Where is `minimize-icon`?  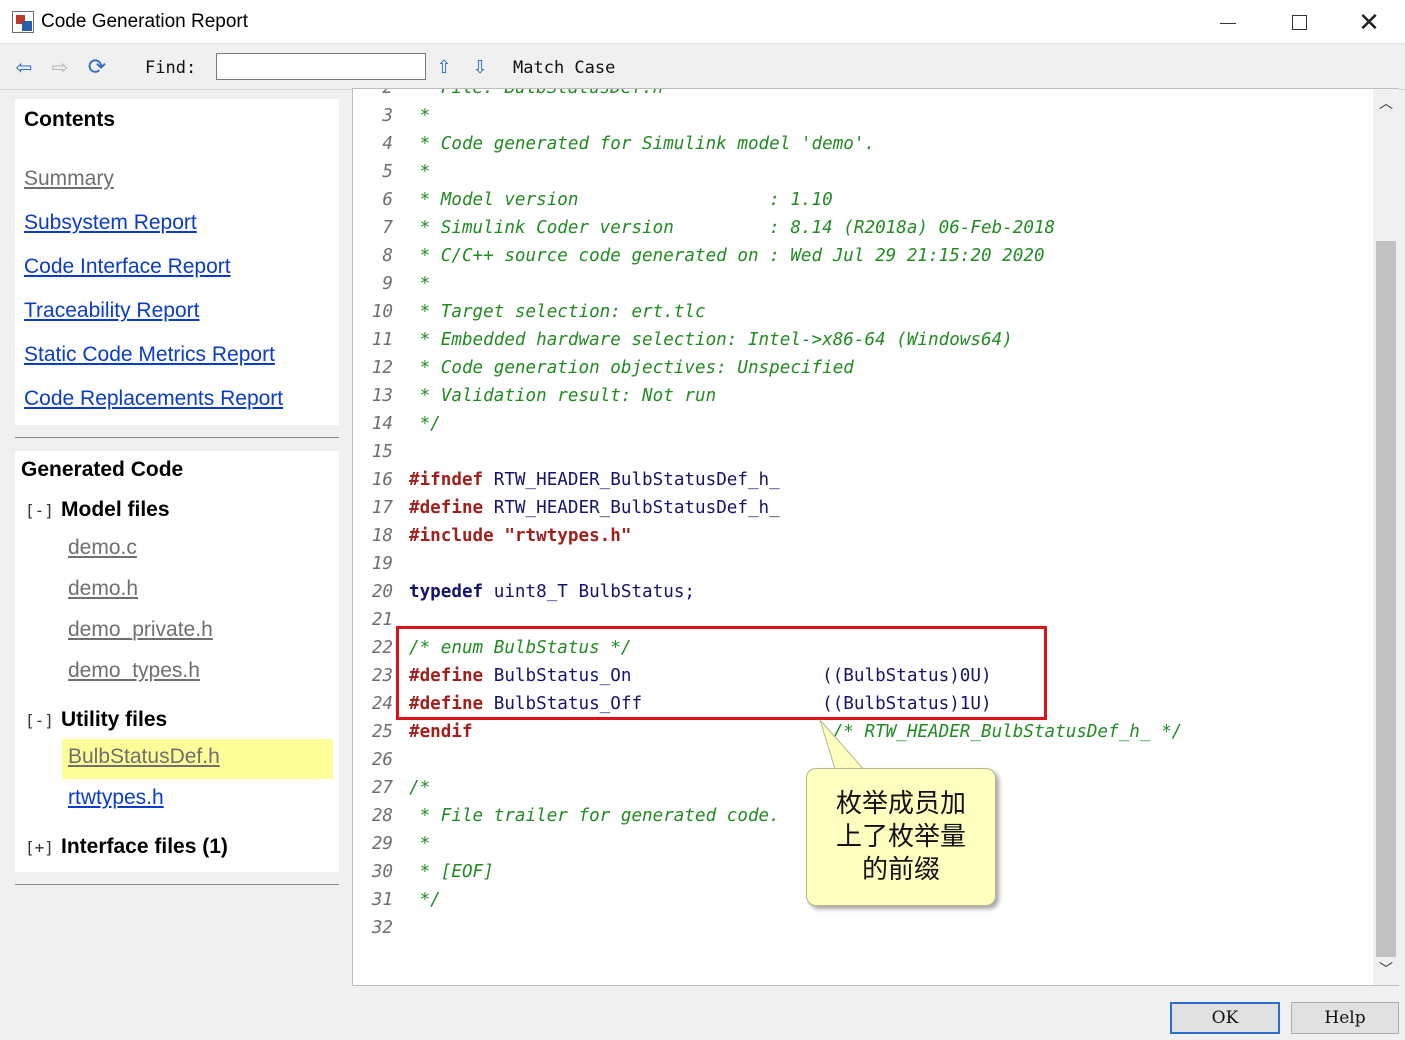
minimize-icon is located at coordinates (1228, 23).